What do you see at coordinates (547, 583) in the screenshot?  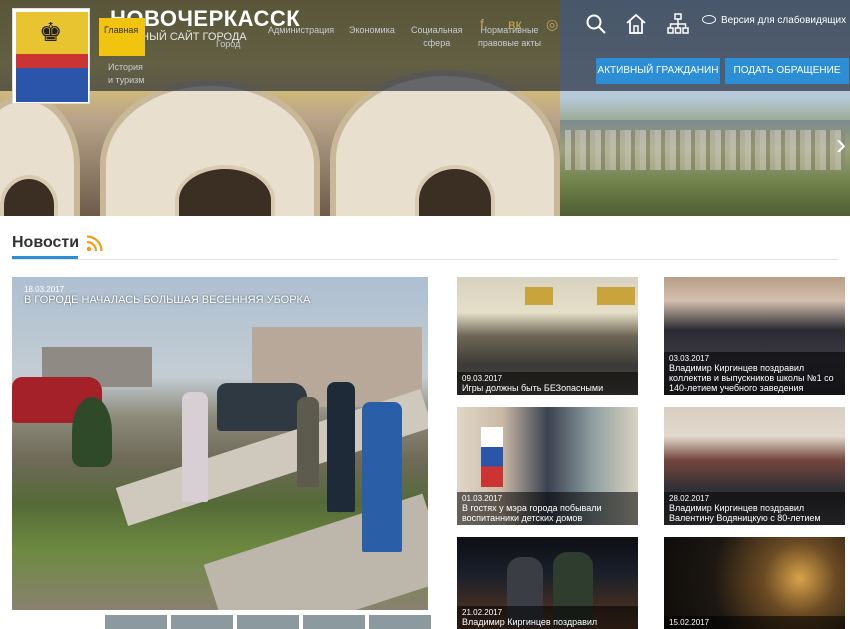 I see `news-card: 21.02.2017 Владимир Киргинцев поздравил` at bounding box center [547, 583].